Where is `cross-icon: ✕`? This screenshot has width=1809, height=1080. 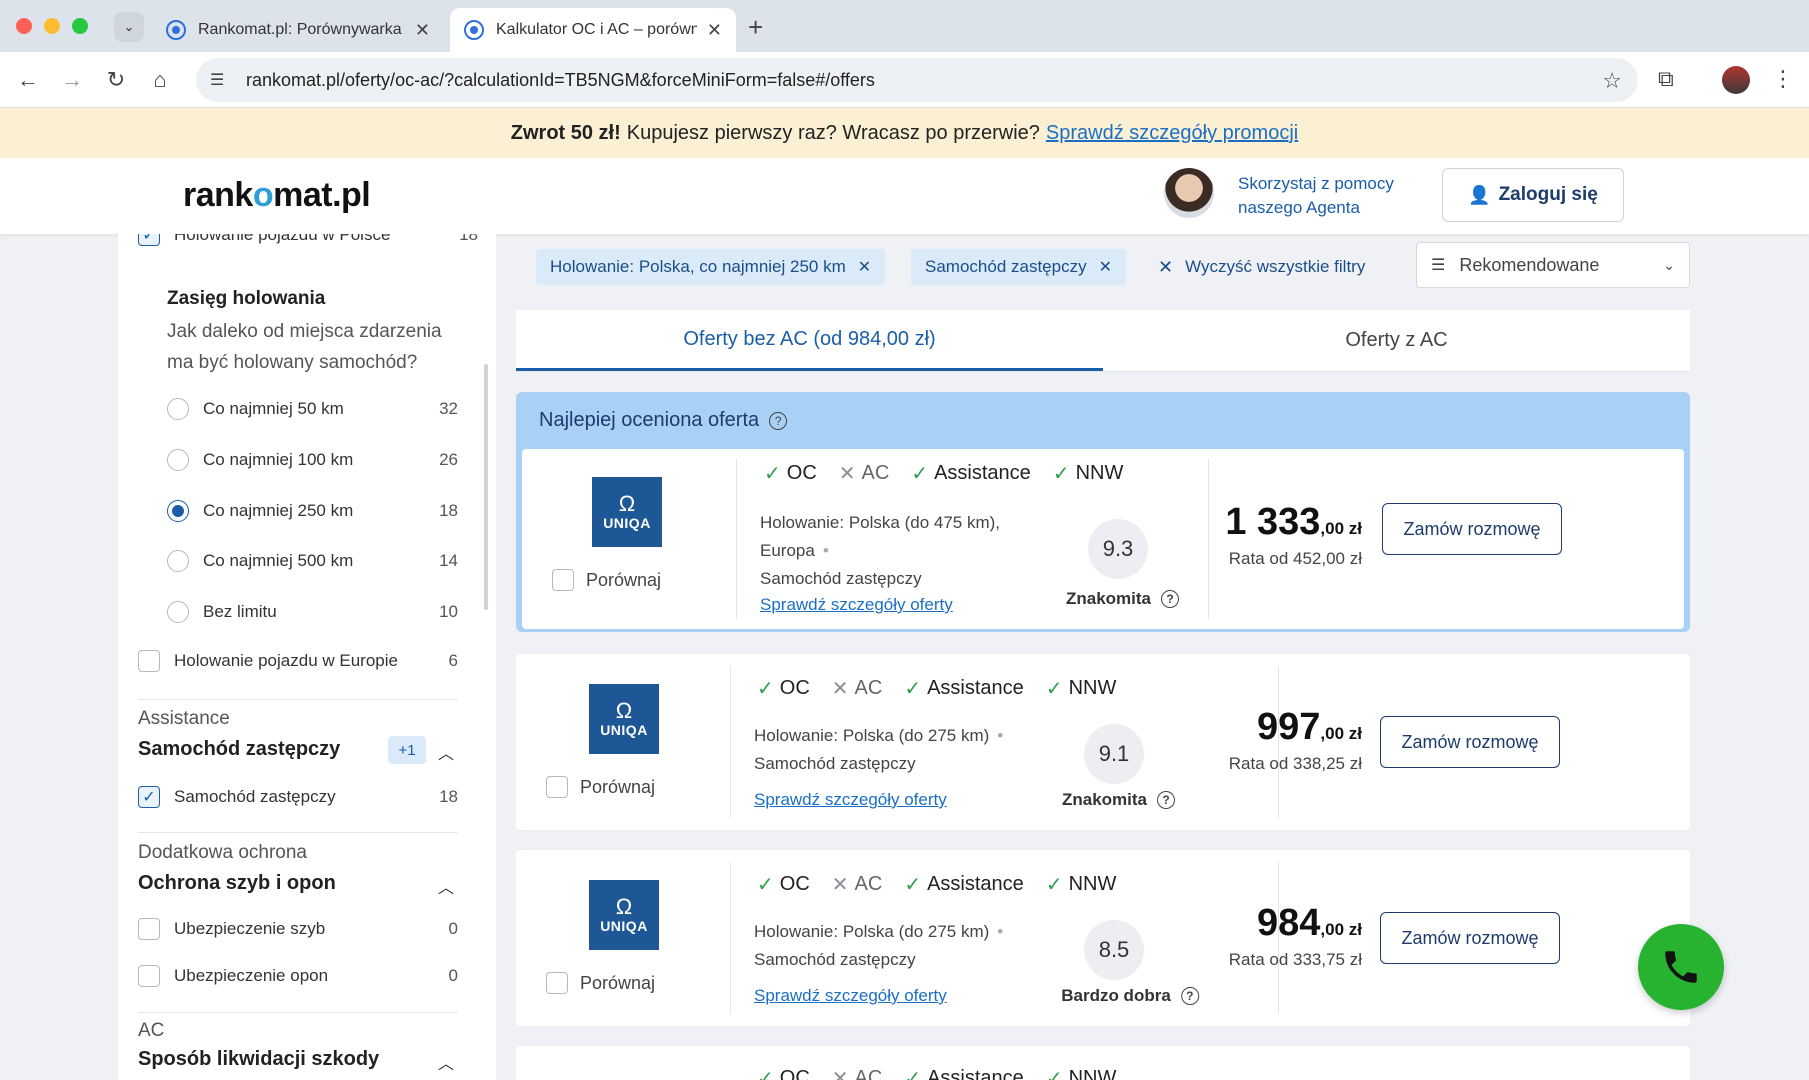 cross-icon: ✕ is located at coordinates (840, 689).